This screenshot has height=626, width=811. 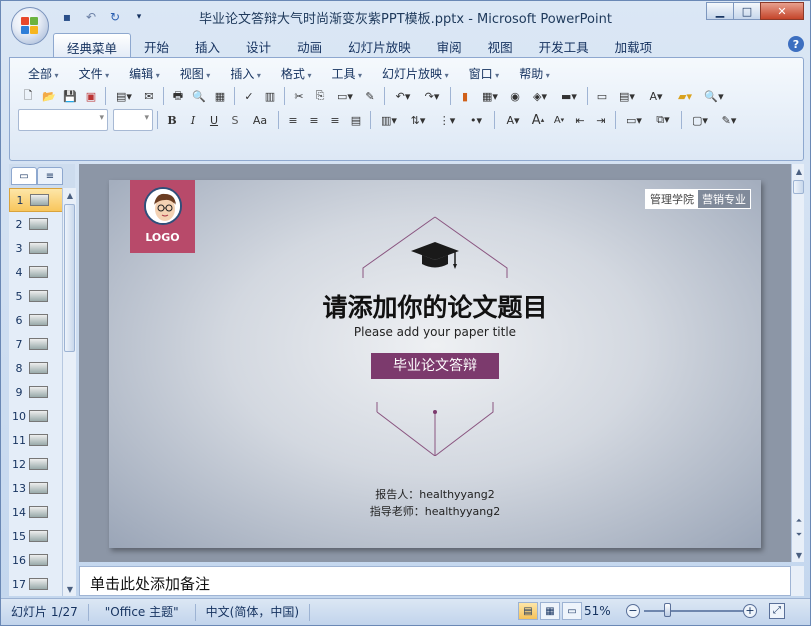 What do you see at coordinates (796, 44) in the screenshot?
I see `help-icon: ?` at bounding box center [796, 44].